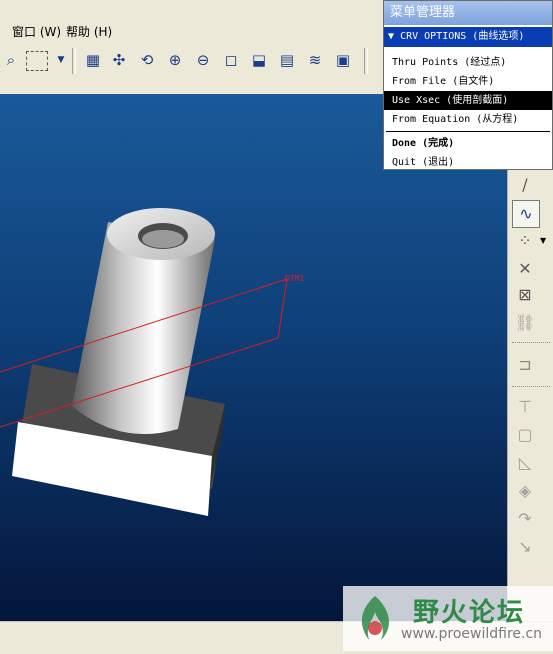 This screenshot has height=654, width=553. What do you see at coordinates (315, 60) in the screenshot?
I see `layers-icon: ≋` at bounding box center [315, 60].